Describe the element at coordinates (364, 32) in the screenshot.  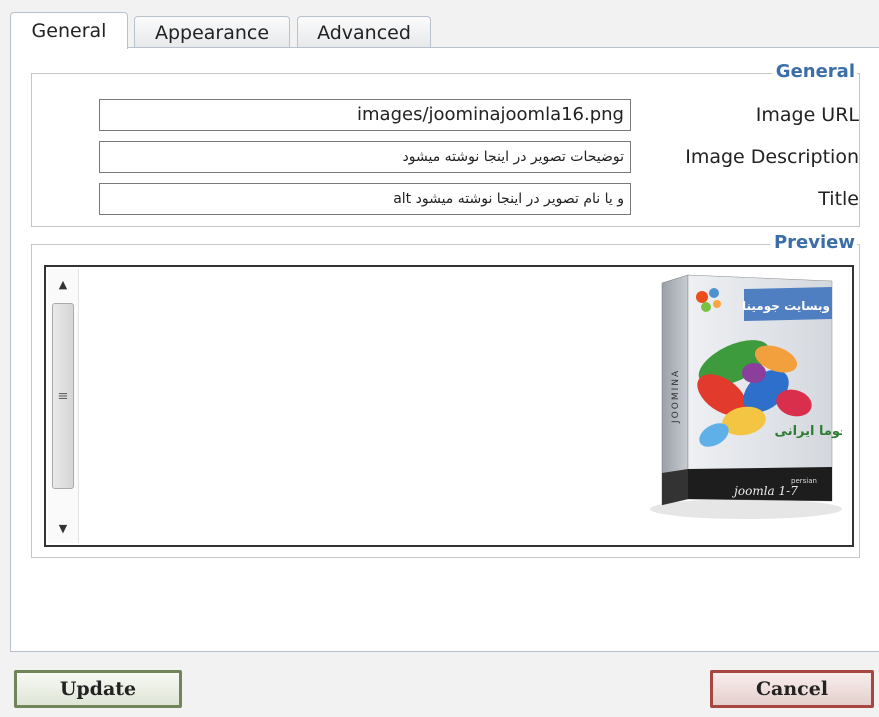
I see `tab-advanced: Advanced` at that location.